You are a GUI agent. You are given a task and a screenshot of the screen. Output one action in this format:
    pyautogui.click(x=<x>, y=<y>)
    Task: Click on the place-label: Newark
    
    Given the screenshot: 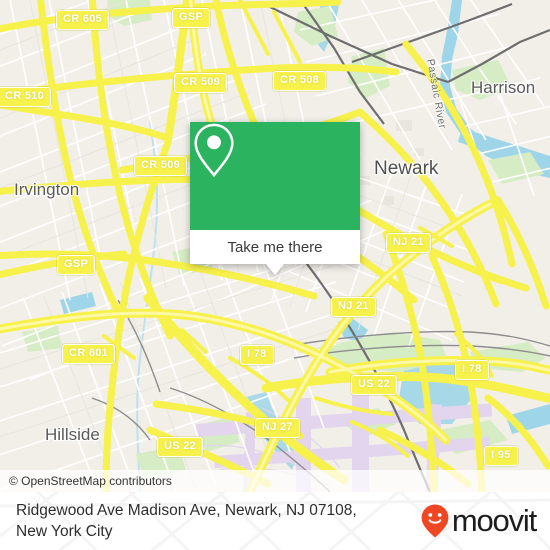 What is the action you would take?
    pyautogui.click(x=406, y=168)
    